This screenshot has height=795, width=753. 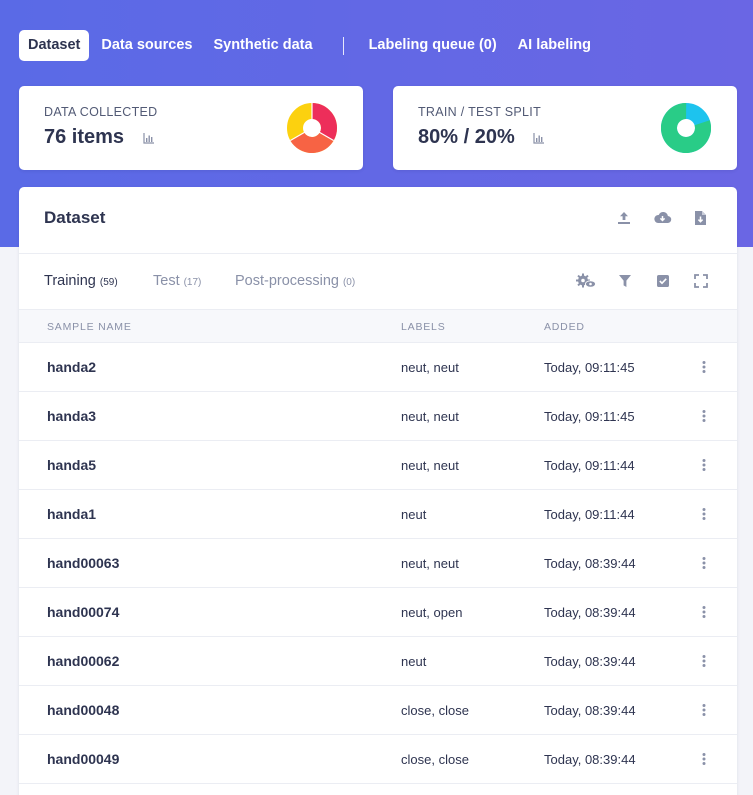 I want to click on data-collected-donut, so click(x=312, y=128).